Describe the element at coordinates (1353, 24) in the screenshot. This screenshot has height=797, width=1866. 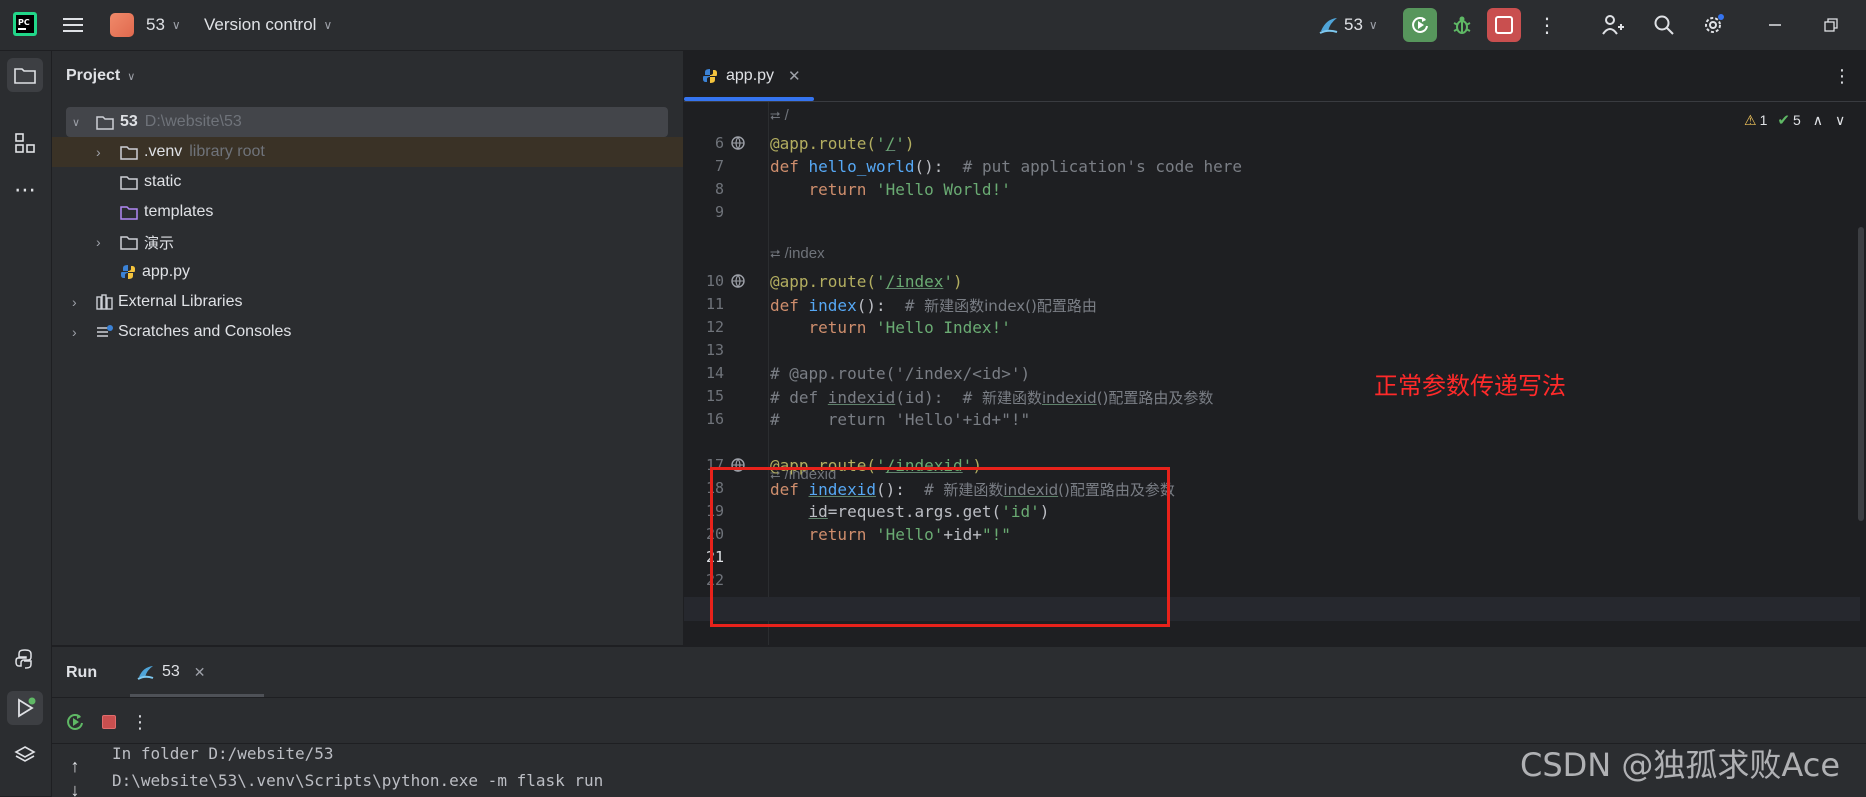
I see `run-config-label: 53` at that location.